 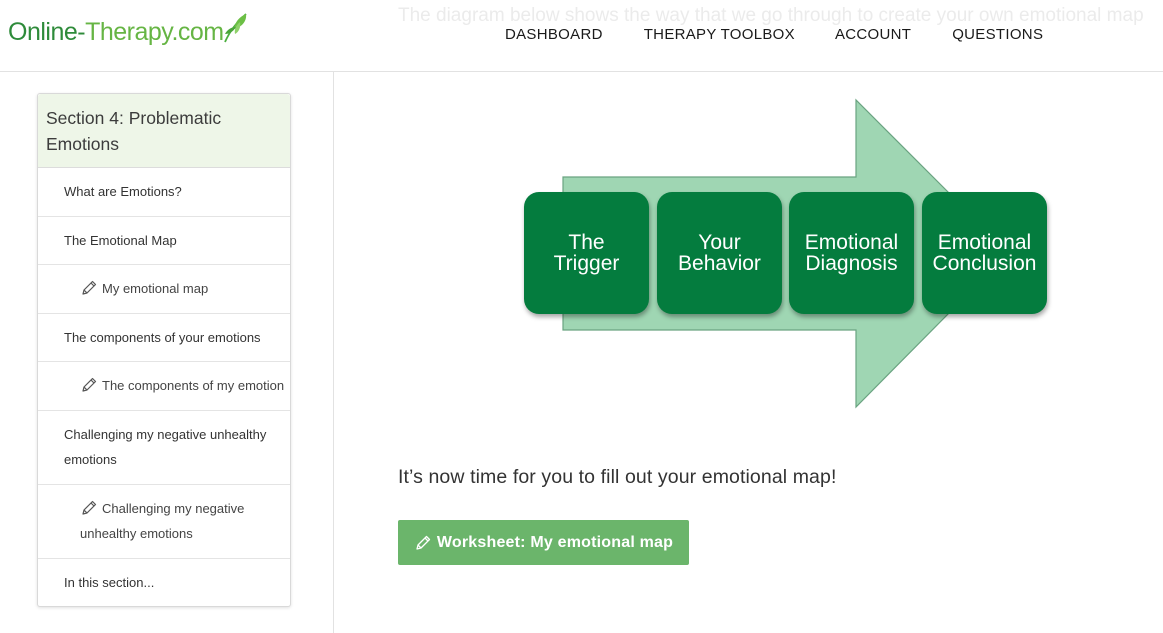 I want to click on site-logo: Online-Therapy.com, so click(x=128, y=31).